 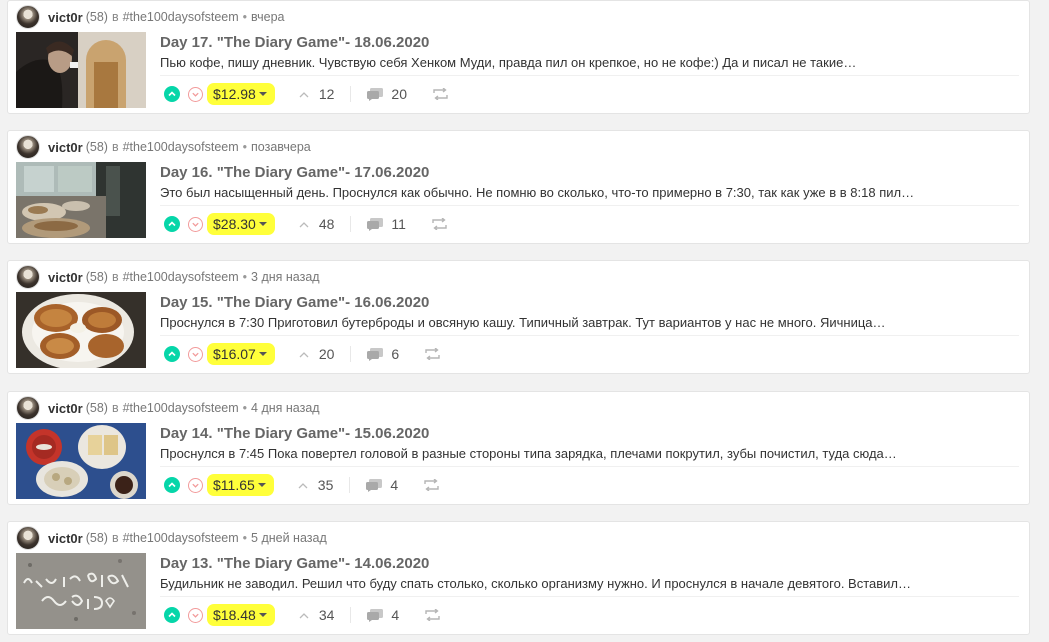 What do you see at coordinates (395, 615) in the screenshot?
I see `replies-value: 4` at bounding box center [395, 615].